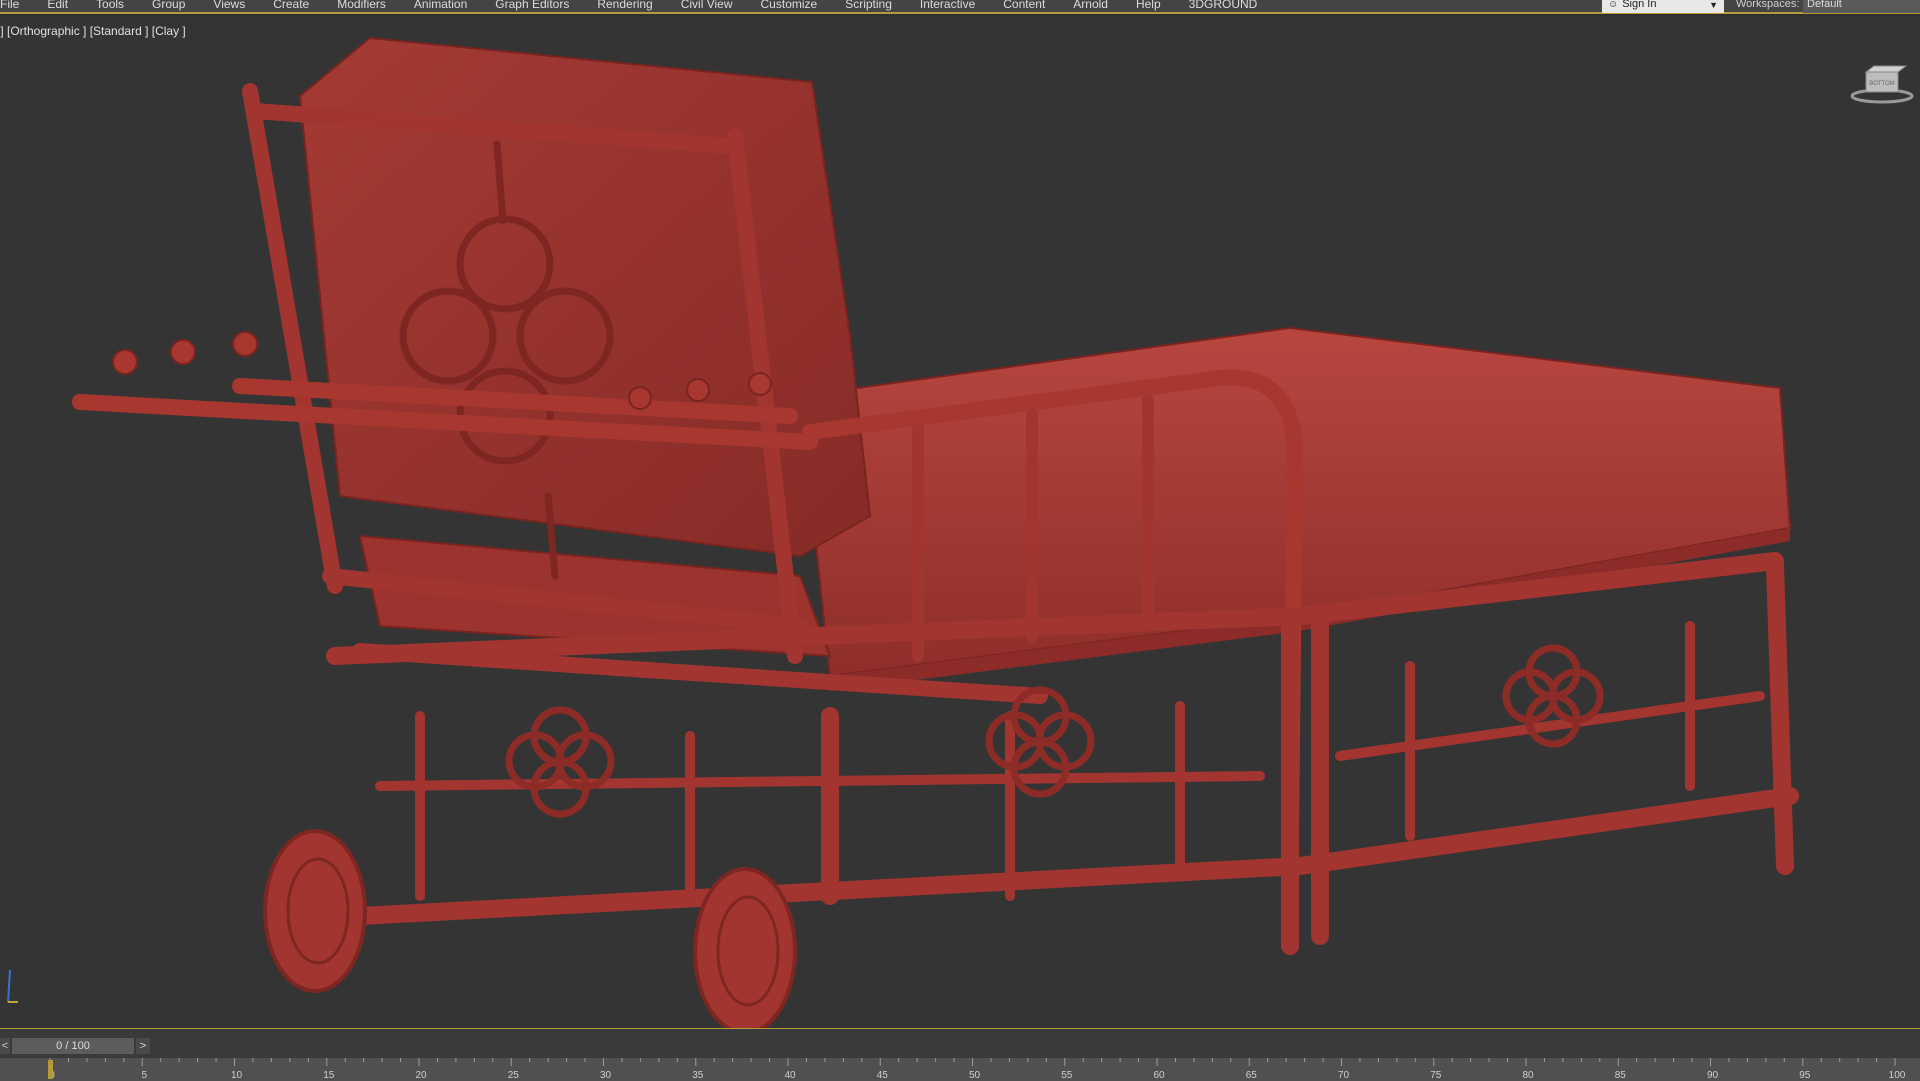  What do you see at coordinates (1805, 1075) in the screenshot?
I see `ruler-tick-label: 95` at bounding box center [1805, 1075].